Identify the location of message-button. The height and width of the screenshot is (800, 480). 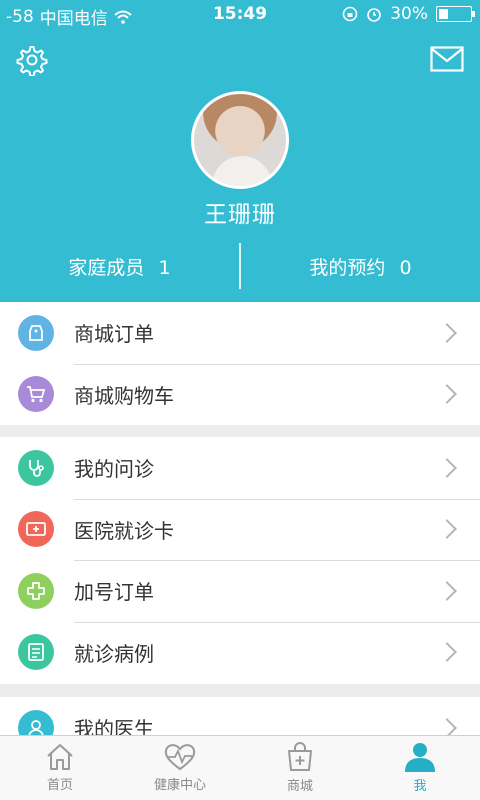
(447, 59).